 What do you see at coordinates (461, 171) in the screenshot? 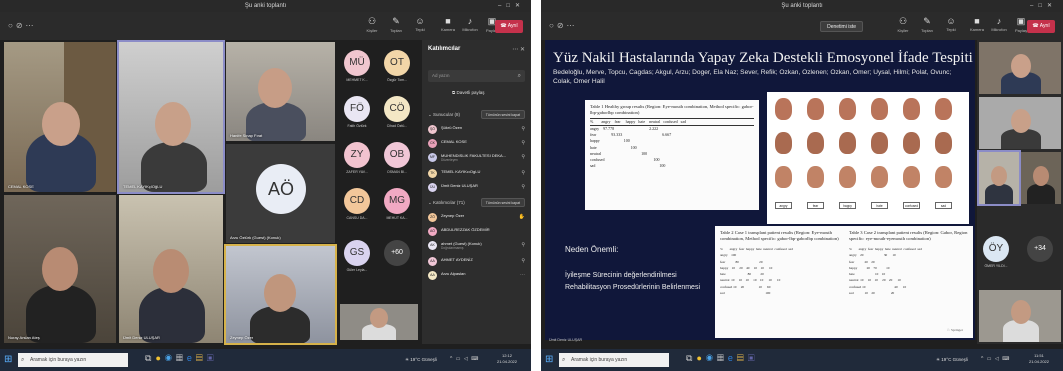
I see `participant-name: TEMEL KAYIKcıOgLU` at bounding box center [461, 171].